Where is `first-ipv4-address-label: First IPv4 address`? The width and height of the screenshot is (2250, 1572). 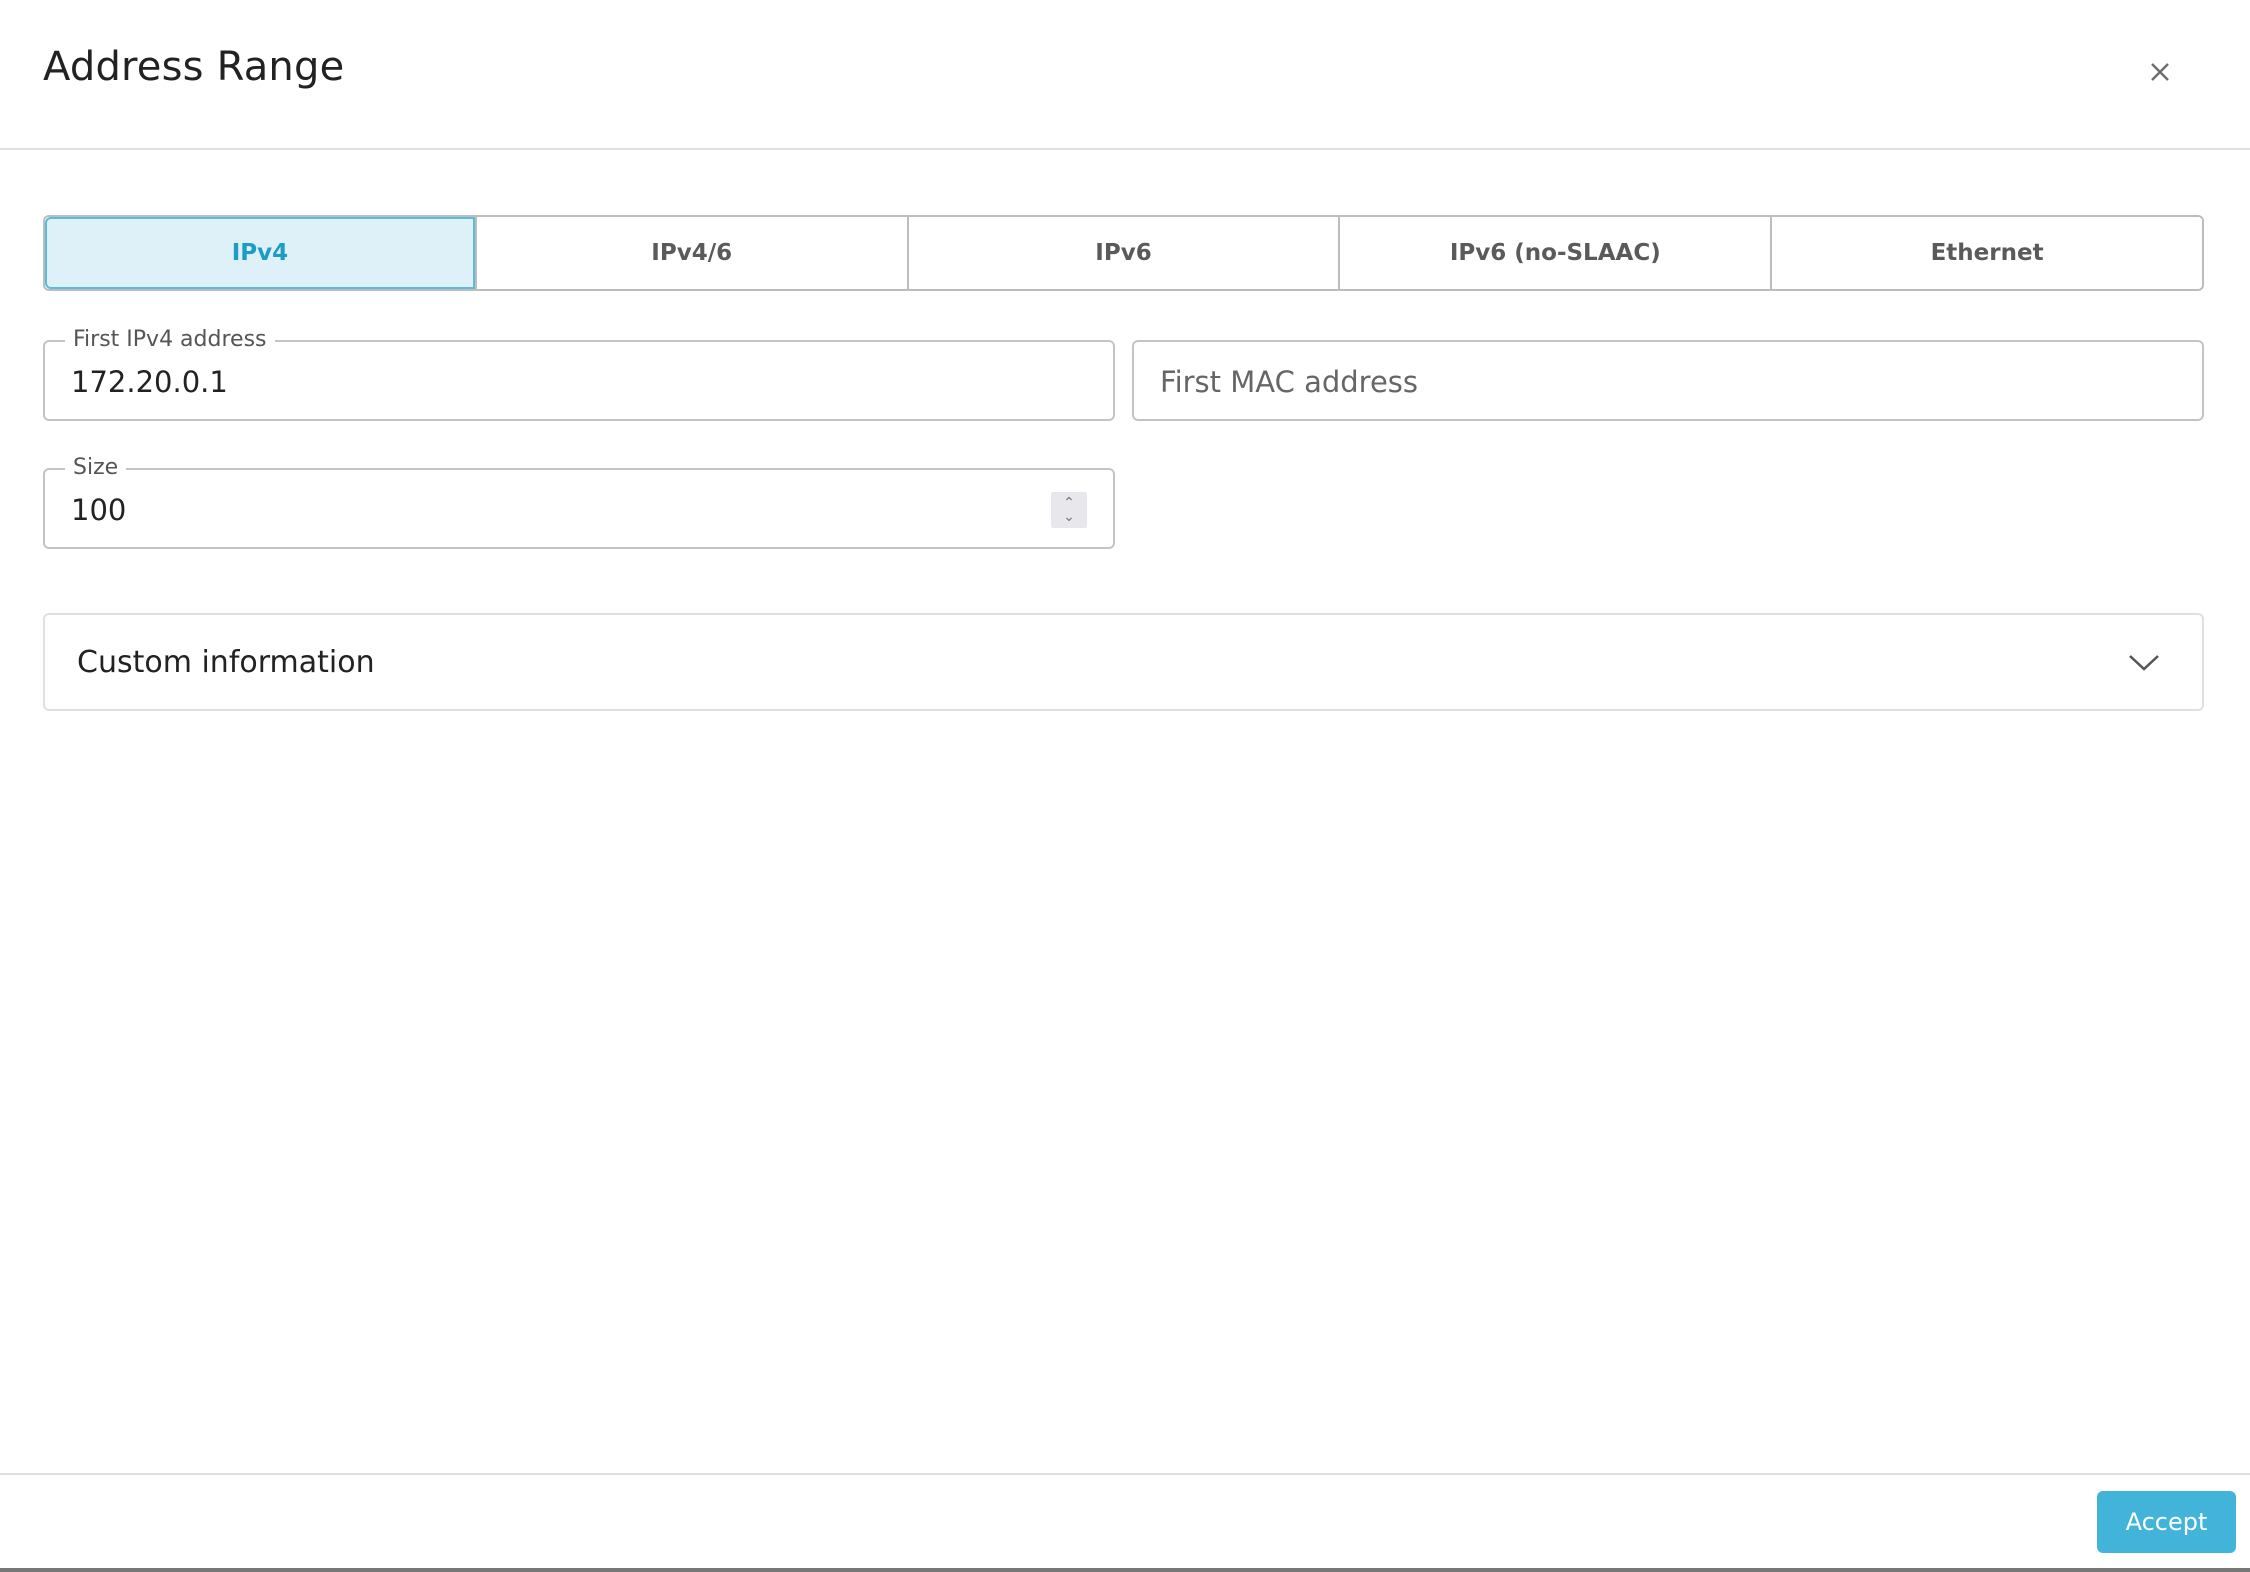
first-ipv4-address-label: First IPv4 address is located at coordinates (170, 340).